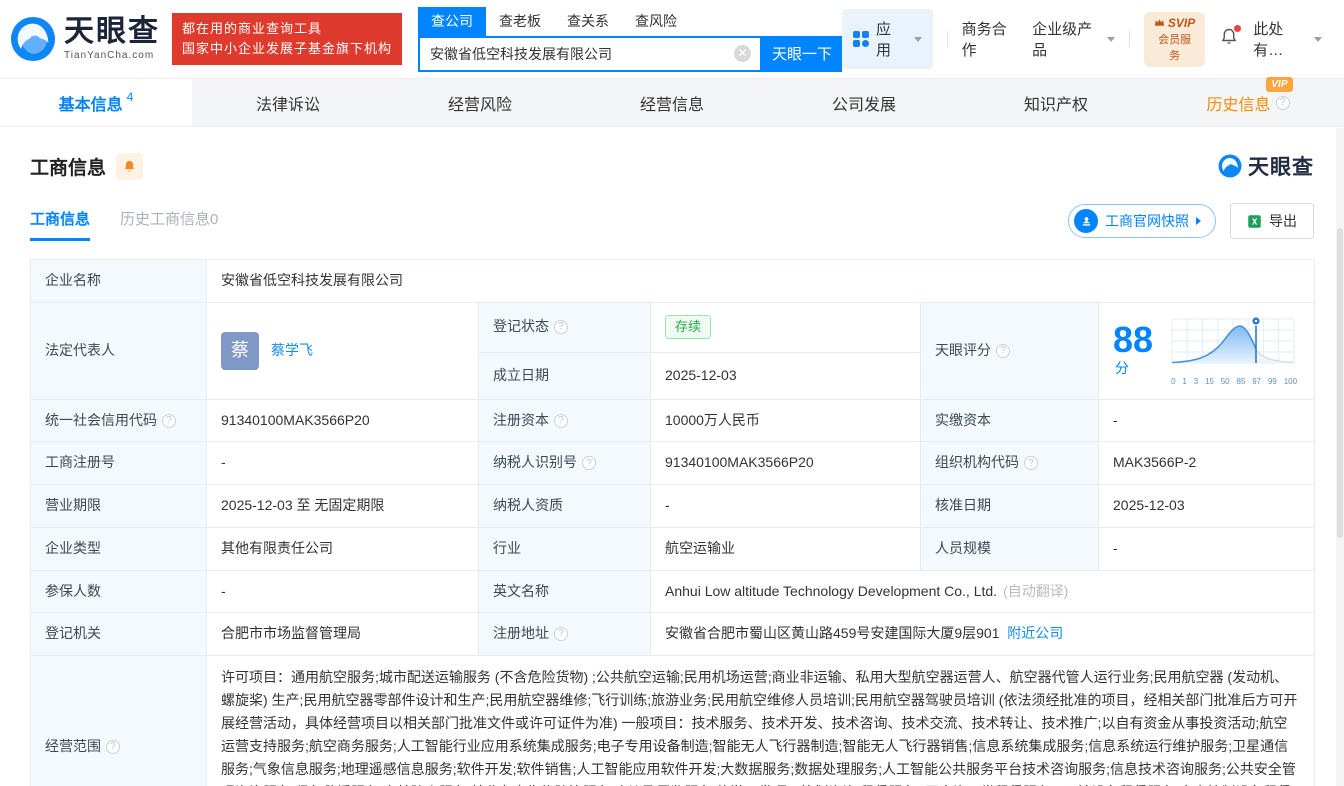 This screenshot has width=1344, height=786. I want to click on table-row: 企业类型 其他有限责任公司 行业 航空运输业 人员规模 -, so click(673, 548).